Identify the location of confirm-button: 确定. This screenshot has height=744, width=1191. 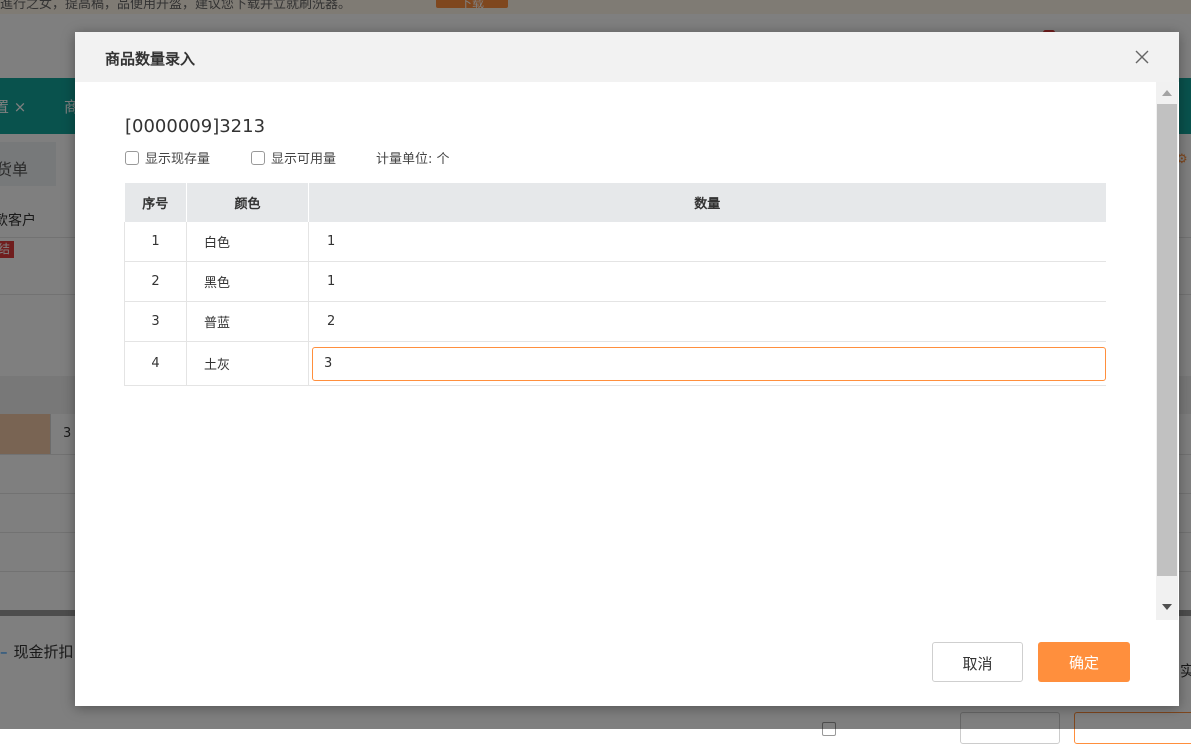
(1084, 662).